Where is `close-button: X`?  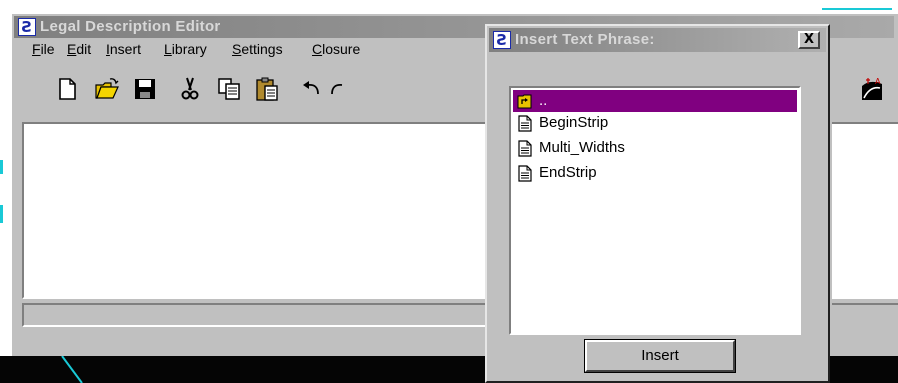 close-button: X is located at coordinates (809, 40).